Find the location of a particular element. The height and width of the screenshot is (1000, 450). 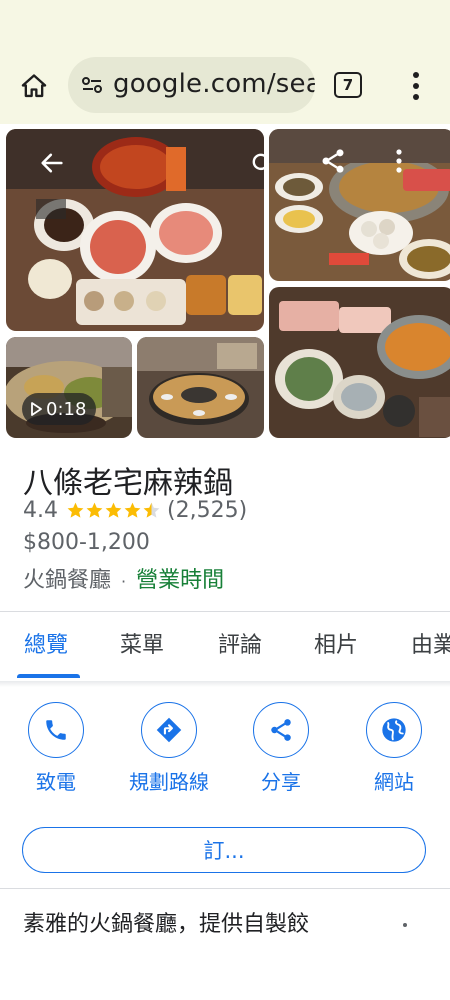

share-button: 分享 is located at coordinates (281, 748).